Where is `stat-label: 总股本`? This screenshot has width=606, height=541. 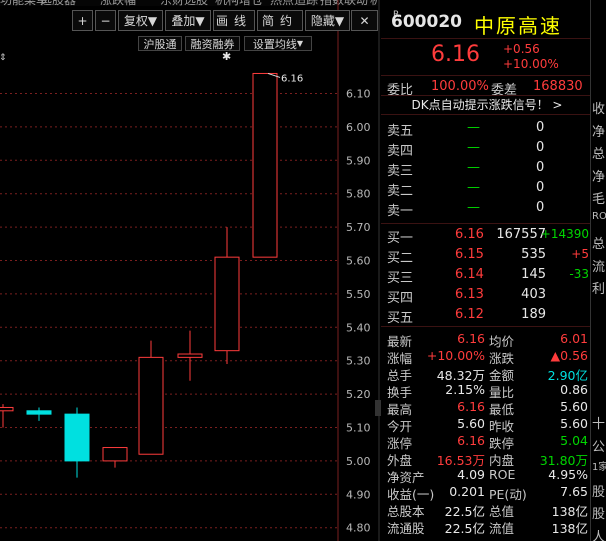
stat-label: 总股本 is located at coordinates (406, 511).